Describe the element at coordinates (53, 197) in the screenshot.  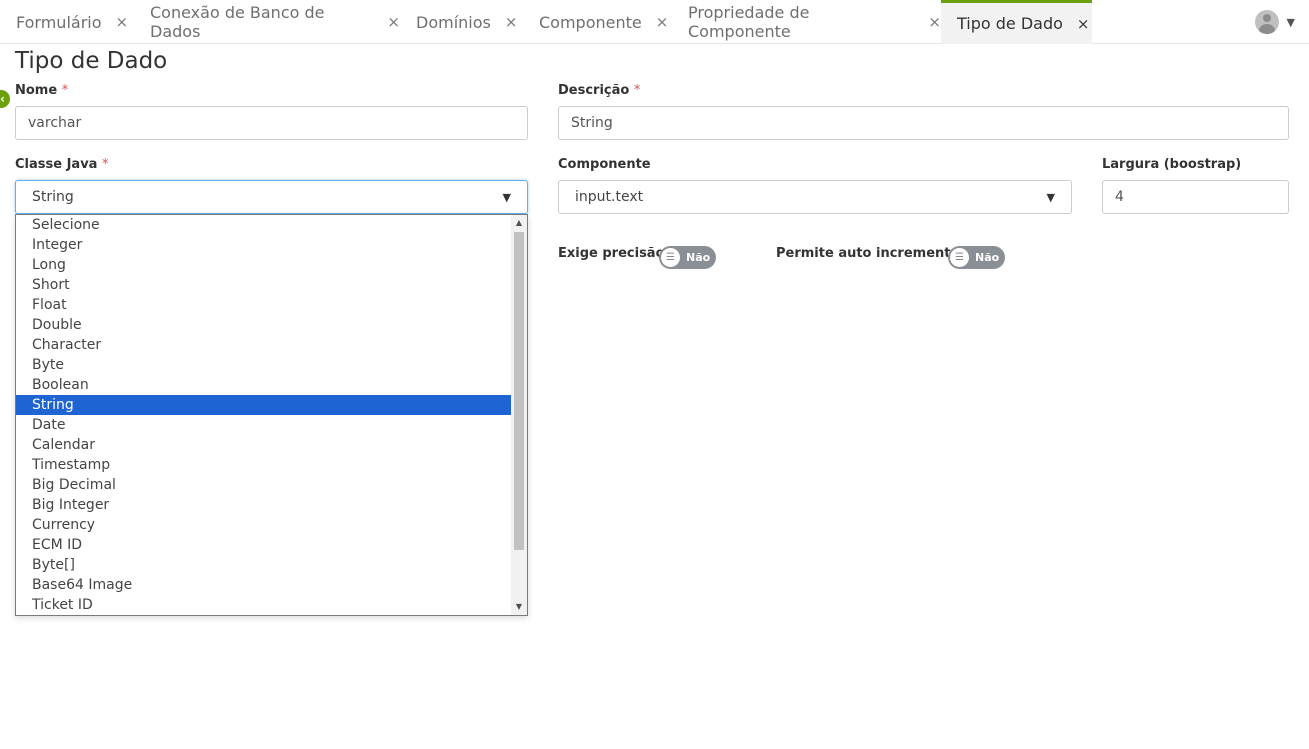
I see `classe-java-value: String` at that location.